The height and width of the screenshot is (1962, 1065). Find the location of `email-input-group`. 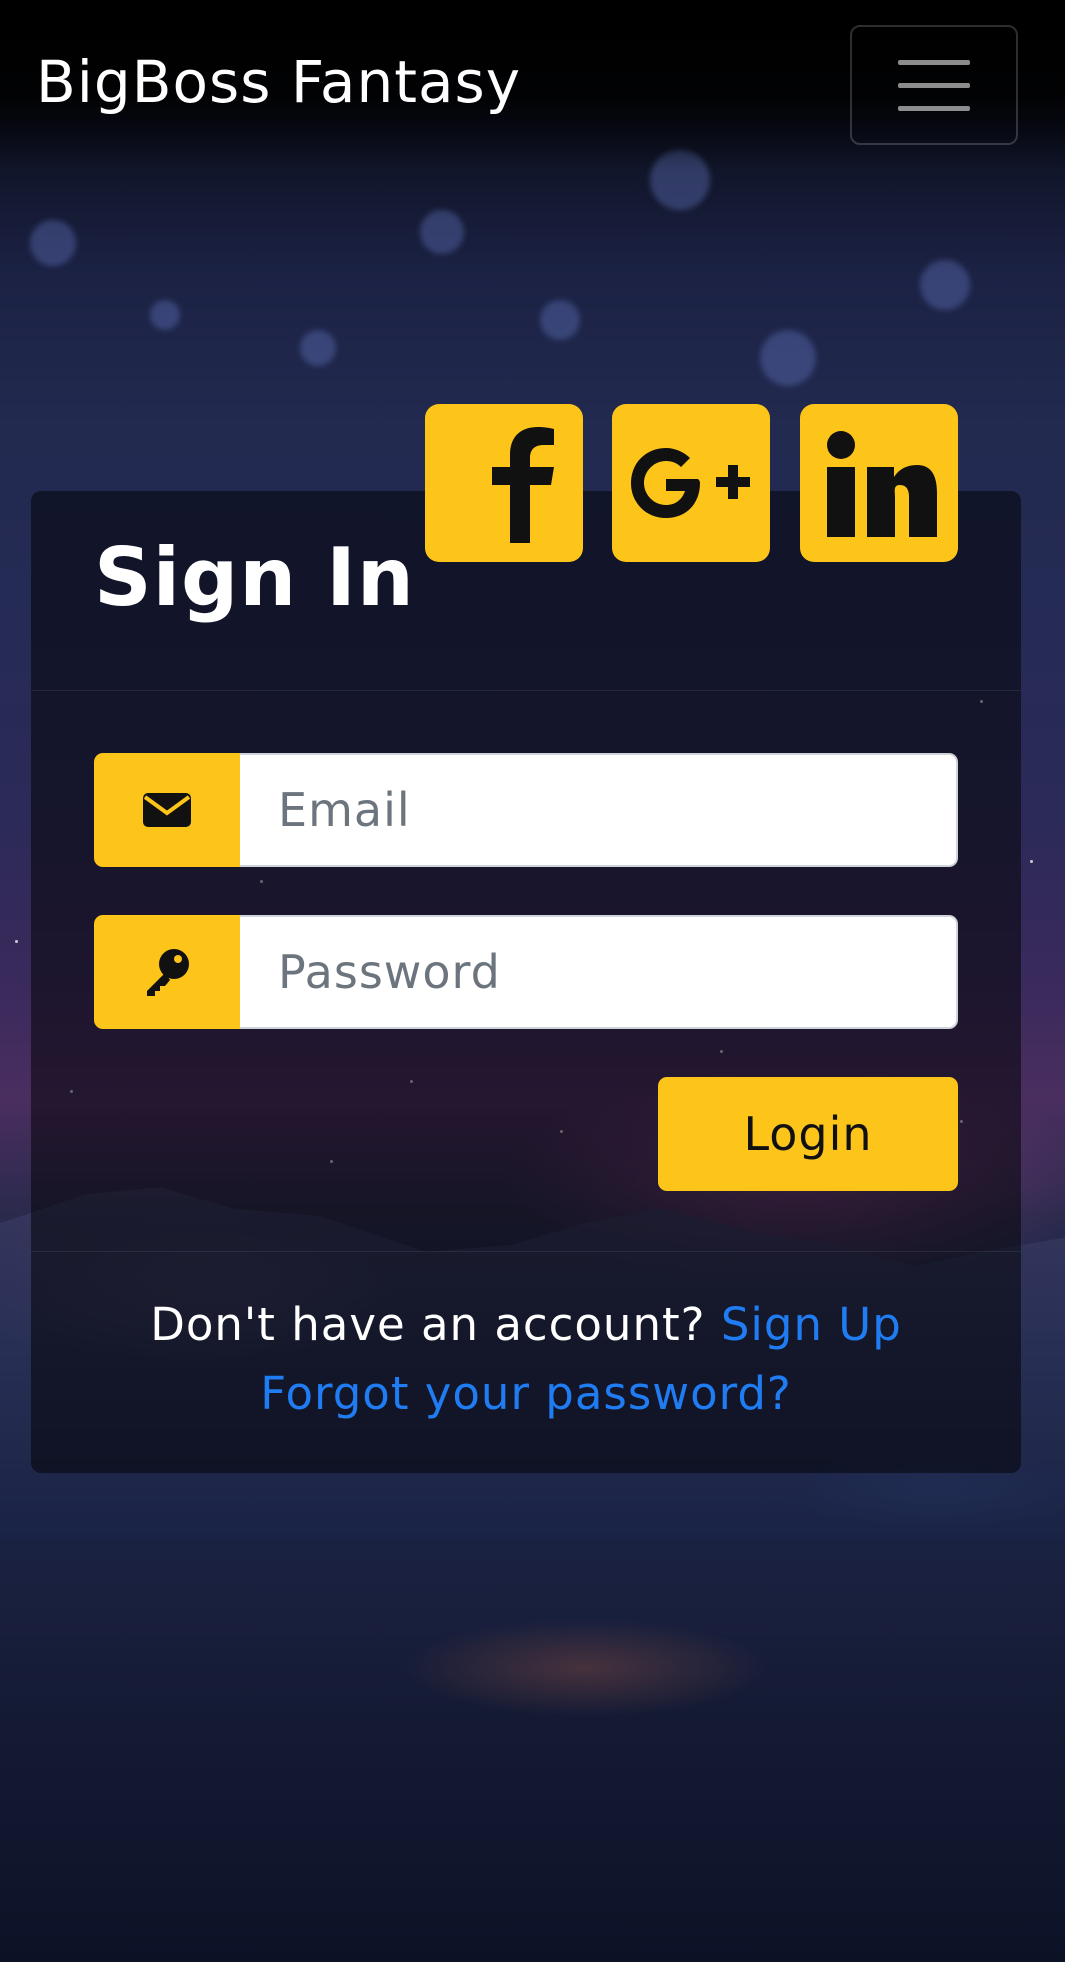

email-input-group is located at coordinates (526, 810).